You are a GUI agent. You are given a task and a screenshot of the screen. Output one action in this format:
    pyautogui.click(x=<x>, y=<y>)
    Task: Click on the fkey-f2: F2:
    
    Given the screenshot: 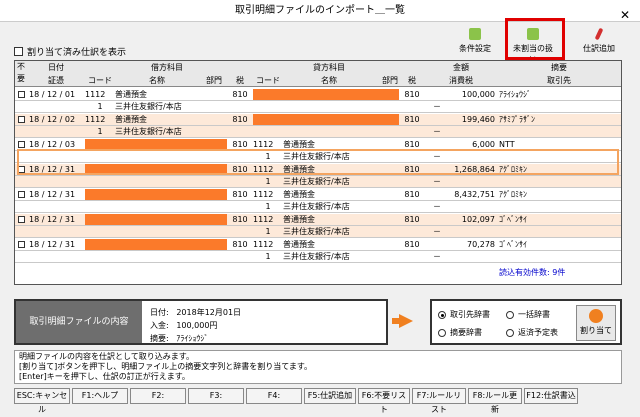 What is the action you would take?
    pyautogui.click(x=158, y=396)
    